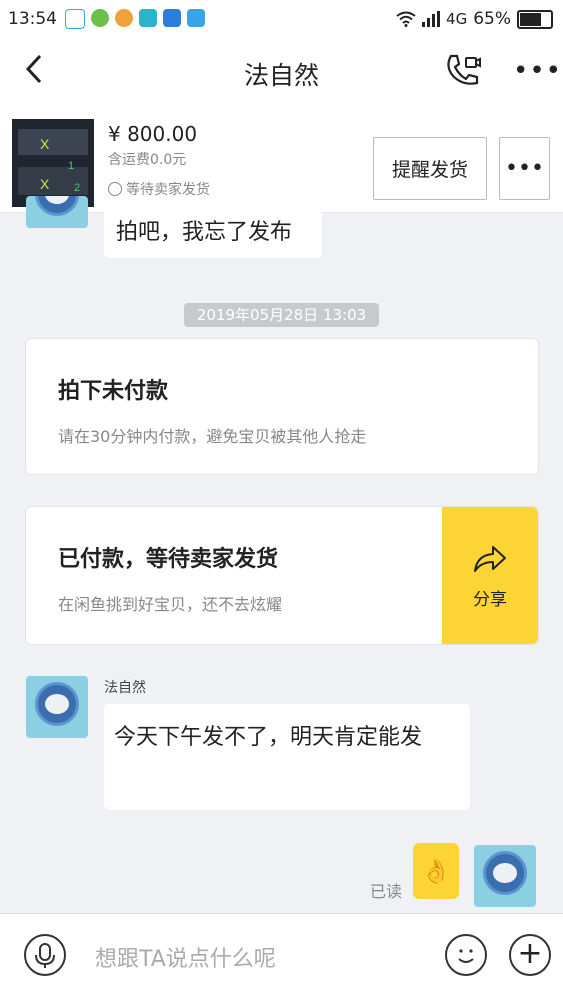 The image size is (563, 1001). Describe the element at coordinates (115, 189) in the screenshot. I see `clock-icon` at that location.